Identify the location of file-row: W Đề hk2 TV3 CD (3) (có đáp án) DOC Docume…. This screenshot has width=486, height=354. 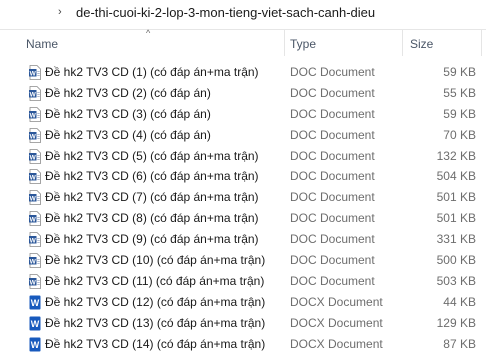
(243, 114).